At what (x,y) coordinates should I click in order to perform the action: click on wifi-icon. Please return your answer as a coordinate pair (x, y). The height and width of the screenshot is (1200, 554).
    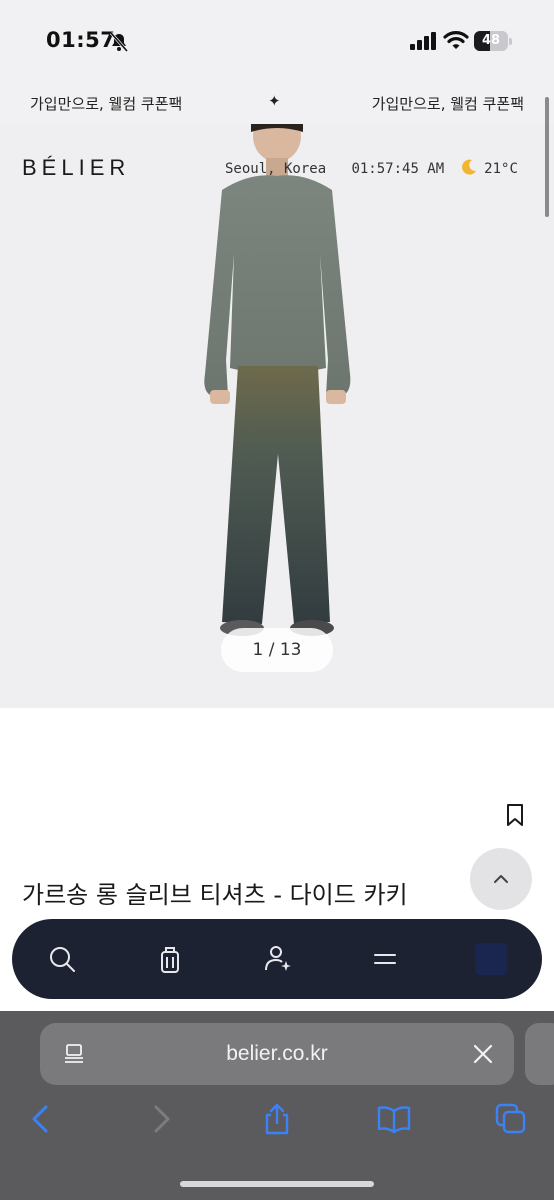
    Looking at the image, I should click on (456, 40).